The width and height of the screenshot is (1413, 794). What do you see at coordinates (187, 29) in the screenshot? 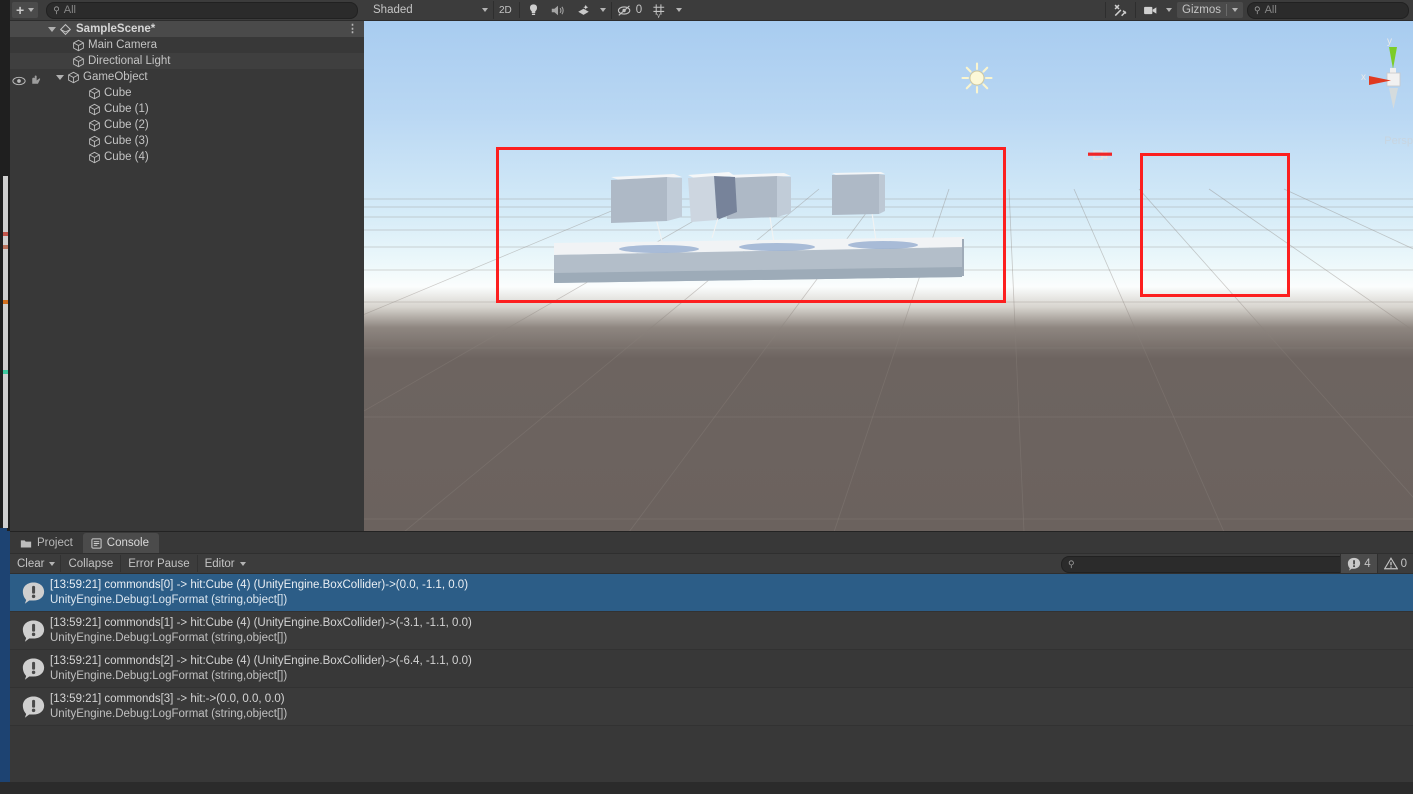
I see `hierarchy-row-samplescene: SampleScene* ⋮` at bounding box center [187, 29].